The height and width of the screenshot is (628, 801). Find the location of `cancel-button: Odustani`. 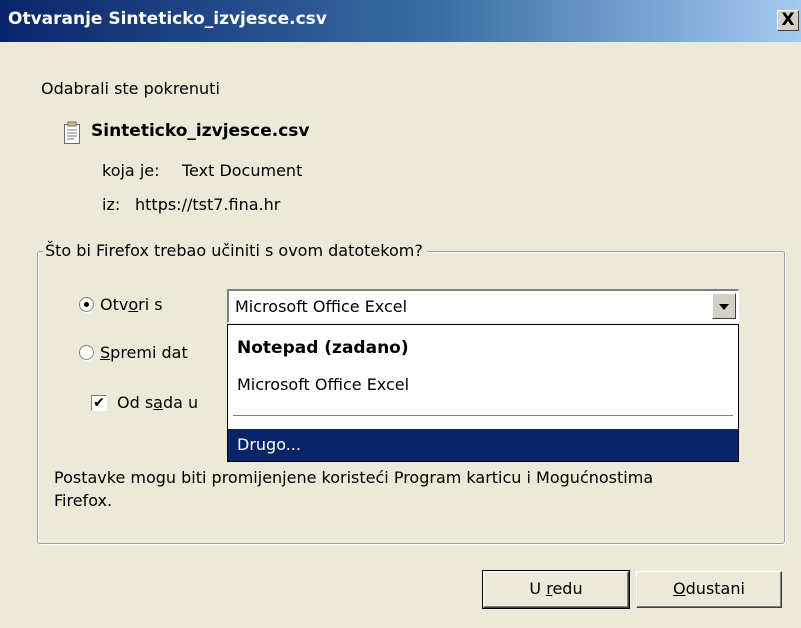

cancel-button: Odustani is located at coordinates (709, 589).